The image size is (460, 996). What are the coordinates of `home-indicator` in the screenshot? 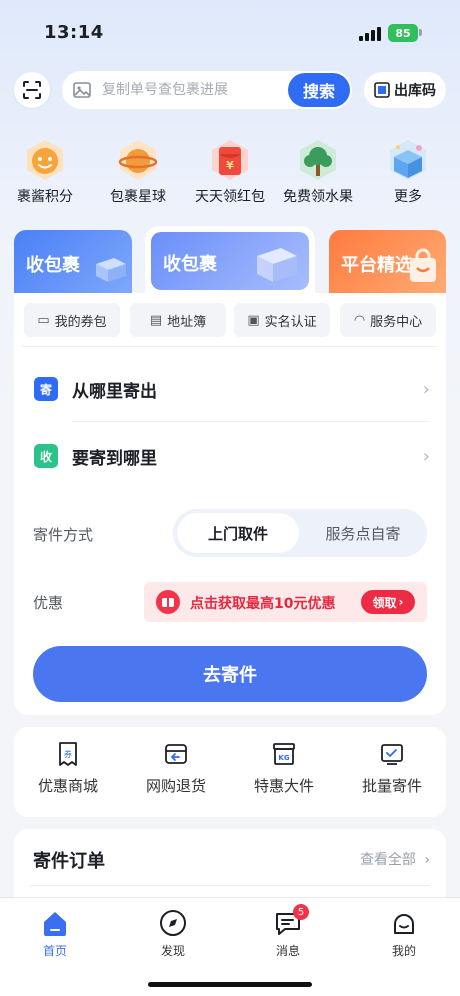 It's located at (230, 984).